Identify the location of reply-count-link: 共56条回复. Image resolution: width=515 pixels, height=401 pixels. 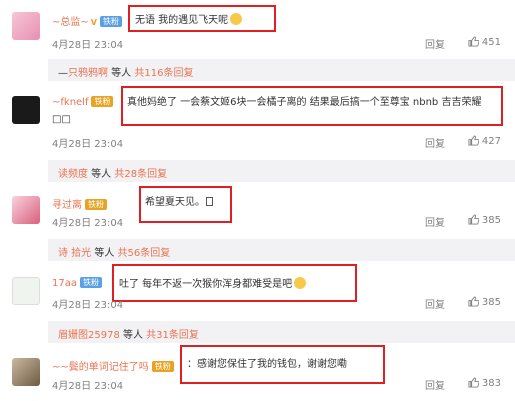
(144, 253).